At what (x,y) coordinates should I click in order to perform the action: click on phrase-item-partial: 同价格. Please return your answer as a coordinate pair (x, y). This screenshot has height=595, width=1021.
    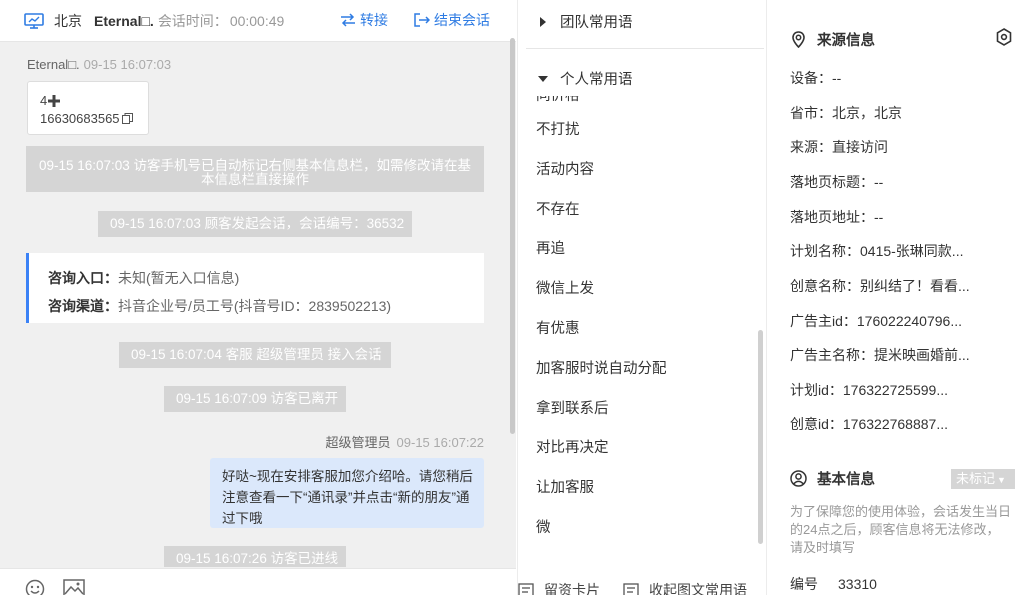
    Looking at the image, I should click on (558, 100).